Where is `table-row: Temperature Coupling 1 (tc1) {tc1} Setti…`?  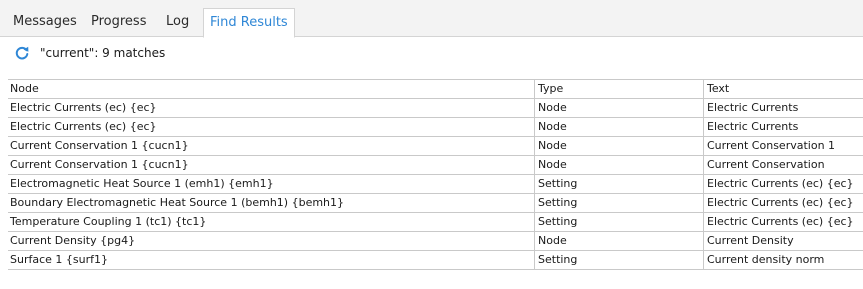
table-row: Temperature Coupling 1 (tc1) {tc1} Setti… is located at coordinates (435, 222).